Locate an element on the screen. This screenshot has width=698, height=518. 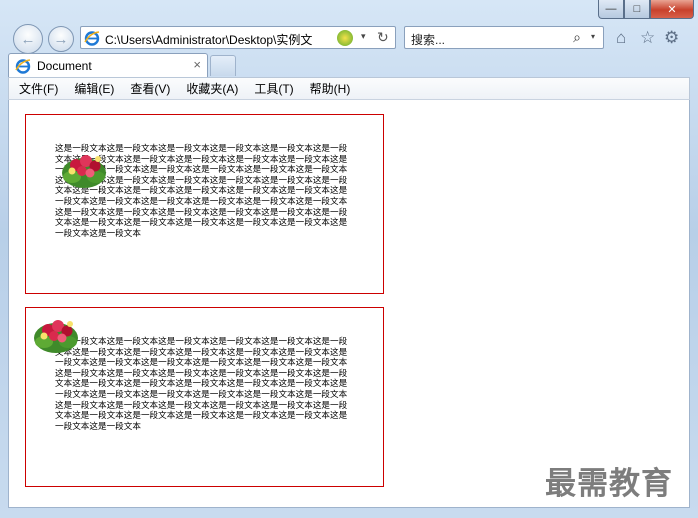
minimize-button: — is located at coordinates (611, 9).